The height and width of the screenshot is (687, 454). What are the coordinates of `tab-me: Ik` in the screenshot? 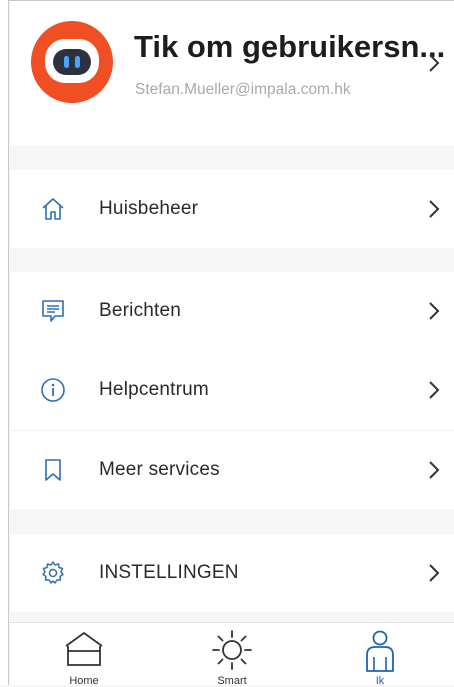 It's located at (380, 655).